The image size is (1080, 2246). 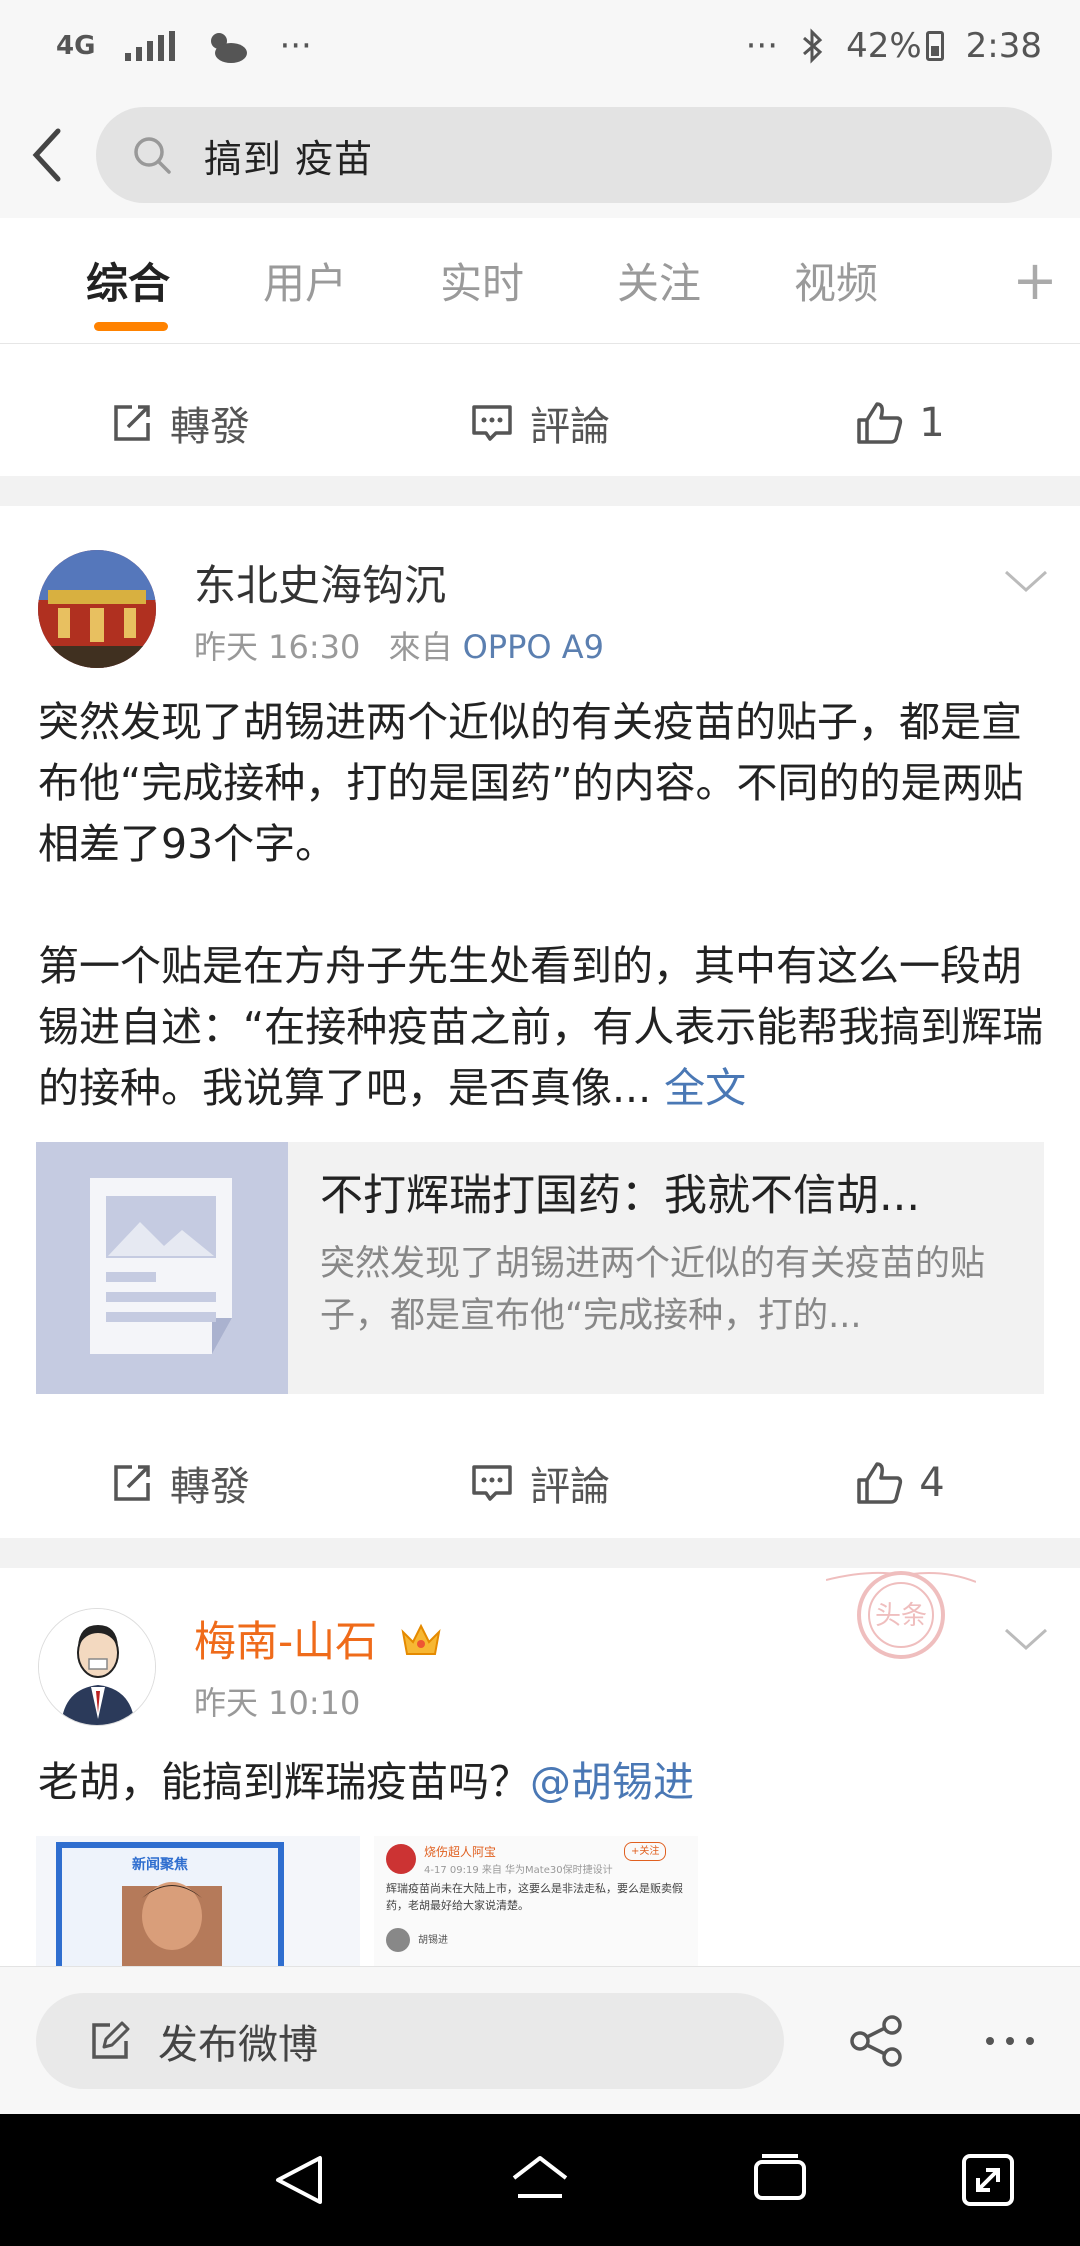 I want to click on post-image: 新闻聚焦, so click(x=198, y=1901).